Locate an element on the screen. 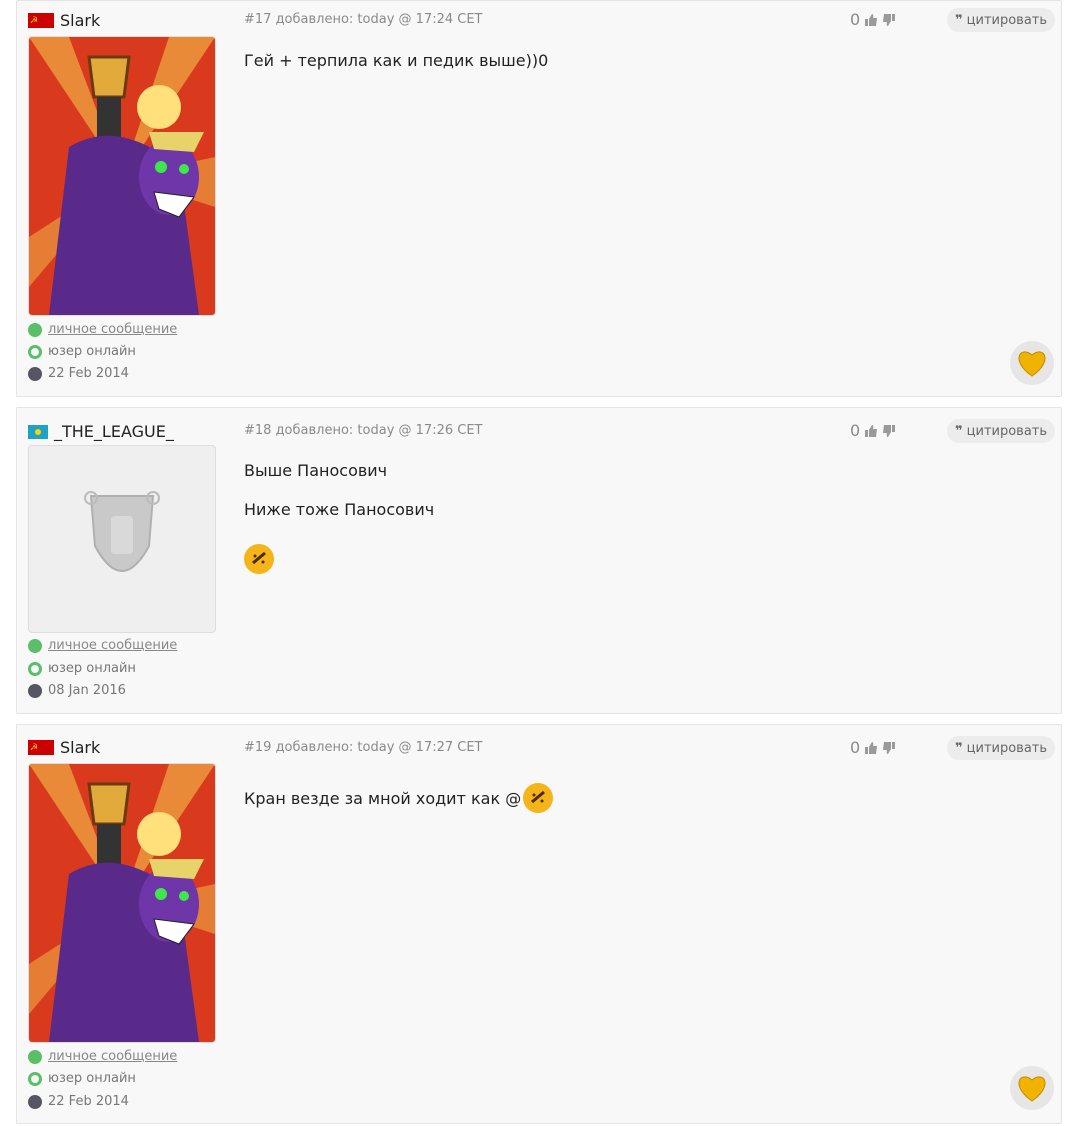 The width and height of the screenshot is (1080, 1126). post-text: Кран везде за мной ходит как @ is located at coordinates (383, 798).